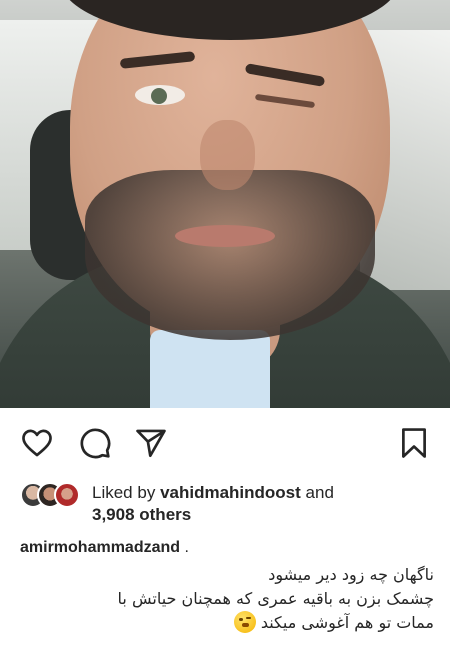 This screenshot has width=450, height=645. Describe the element at coordinates (52, 495) in the screenshot. I see `liker-avatars` at that location.